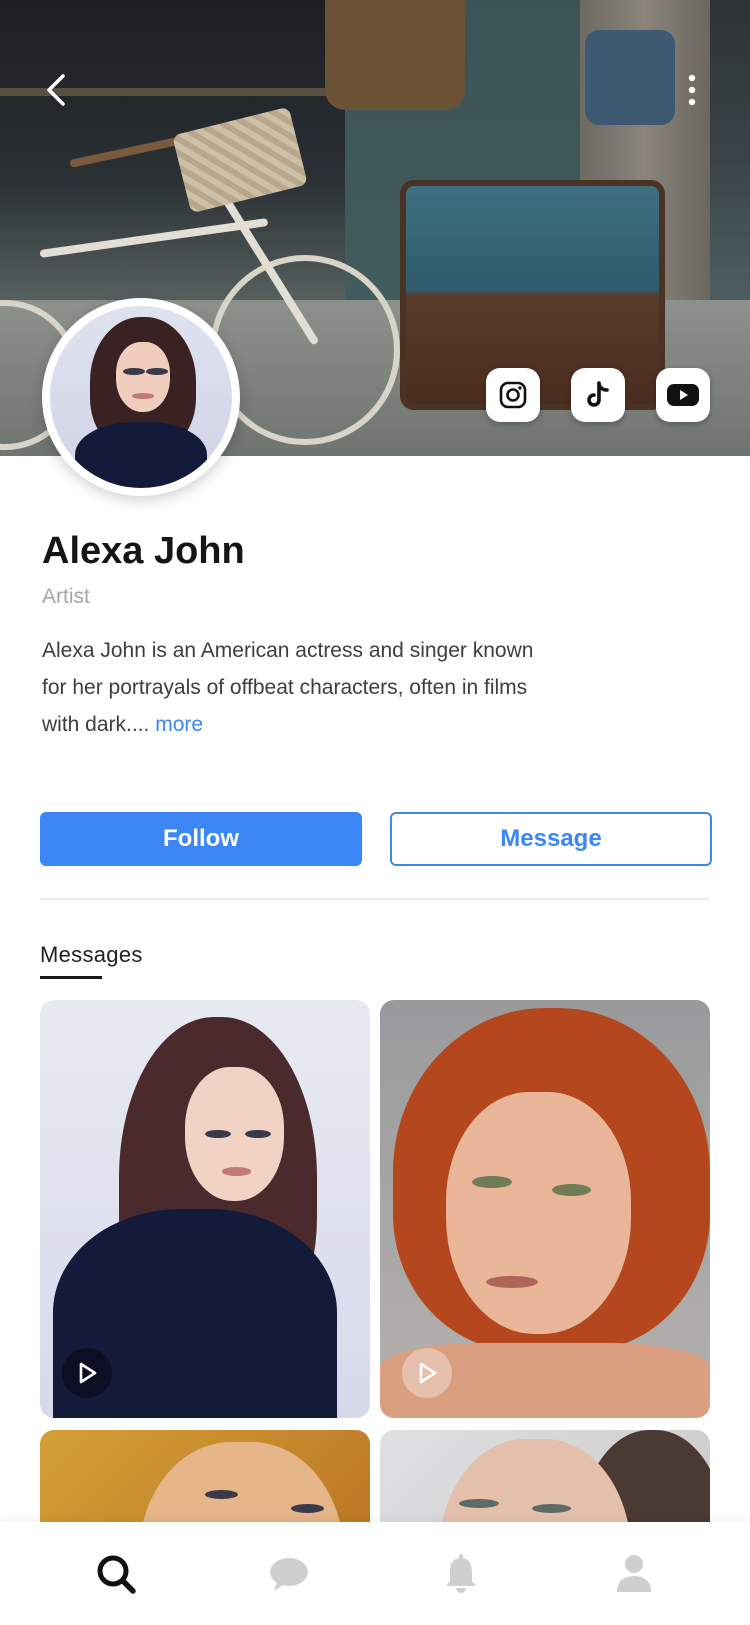 The height and width of the screenshot is (1625, 750). I want to click on message-button: Message, so click(551, 839).